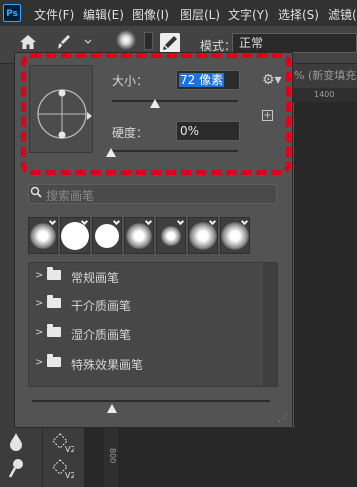 The width and height of the screenshot is (357, 487). I want to click on menu-type: 文字(Y), so click(248, 14).